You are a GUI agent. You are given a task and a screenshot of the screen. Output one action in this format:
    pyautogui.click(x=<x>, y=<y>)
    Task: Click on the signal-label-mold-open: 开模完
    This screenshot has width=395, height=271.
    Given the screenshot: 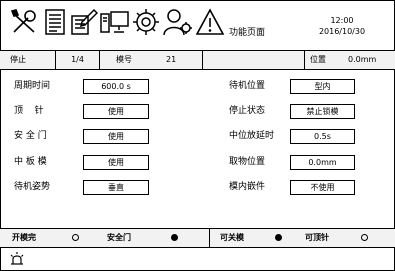 What is the action you would take?
    pyautogui.click(x=24, y=237)
    